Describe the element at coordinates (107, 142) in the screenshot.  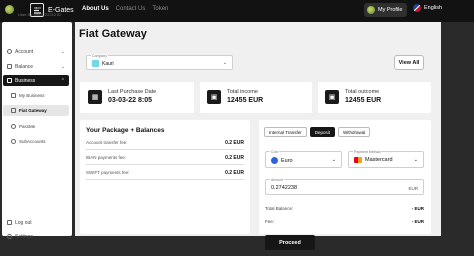
I see `package-row-label: Account transfer fee:` at that location.